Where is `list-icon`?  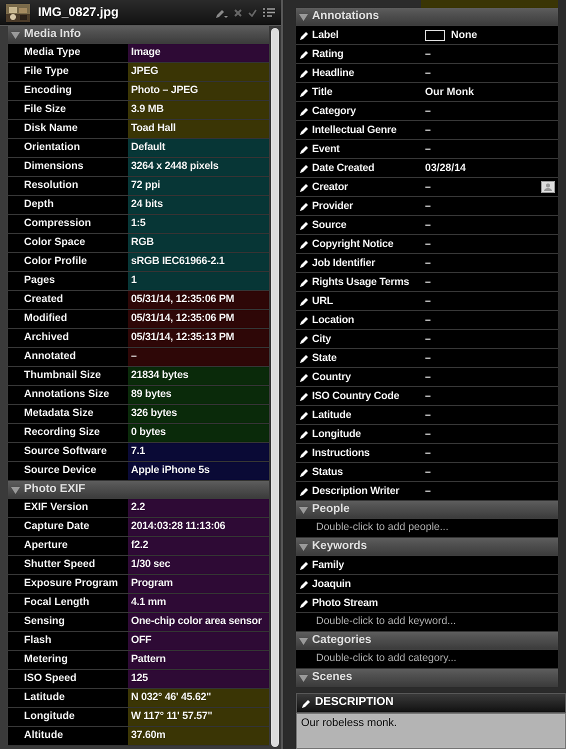 list-icon is located at coordinates (269, 13).